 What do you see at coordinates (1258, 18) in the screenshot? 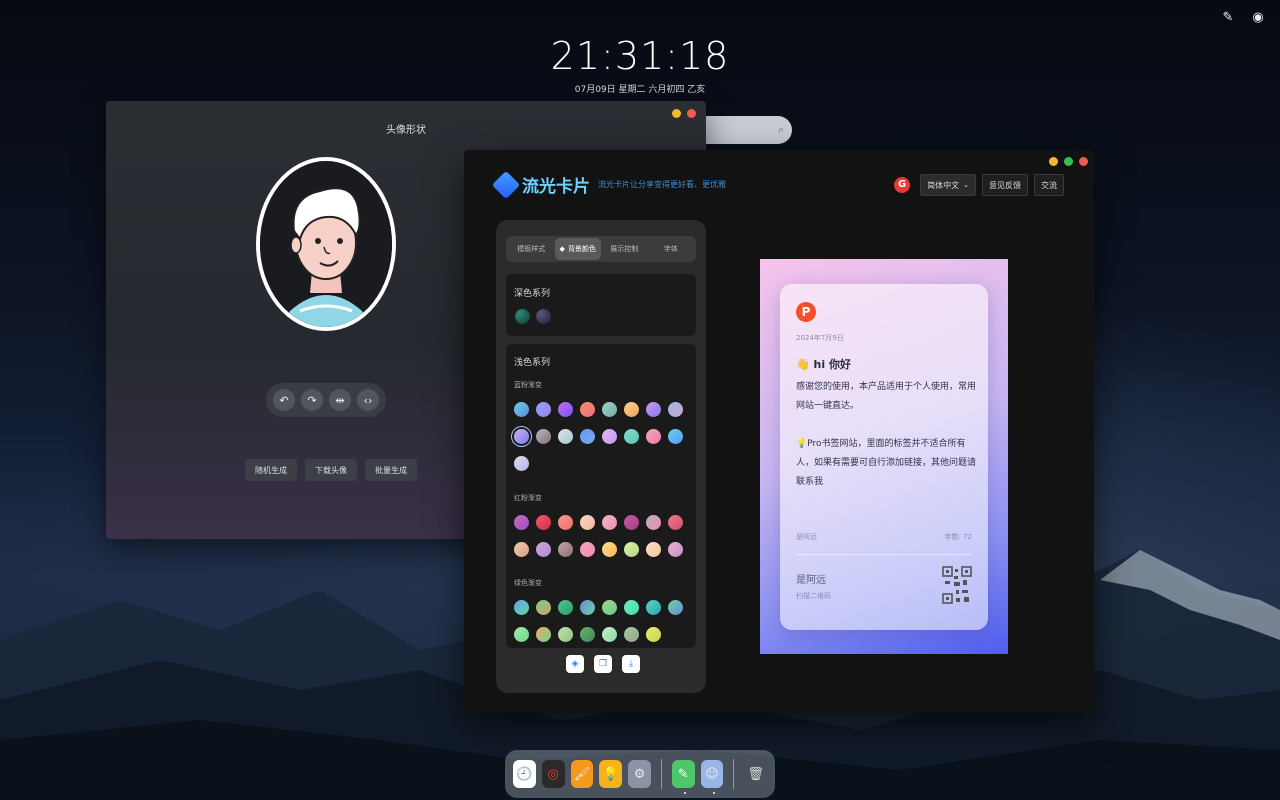
I see `user-icon: ◉` at bounding box center [1258, 18].